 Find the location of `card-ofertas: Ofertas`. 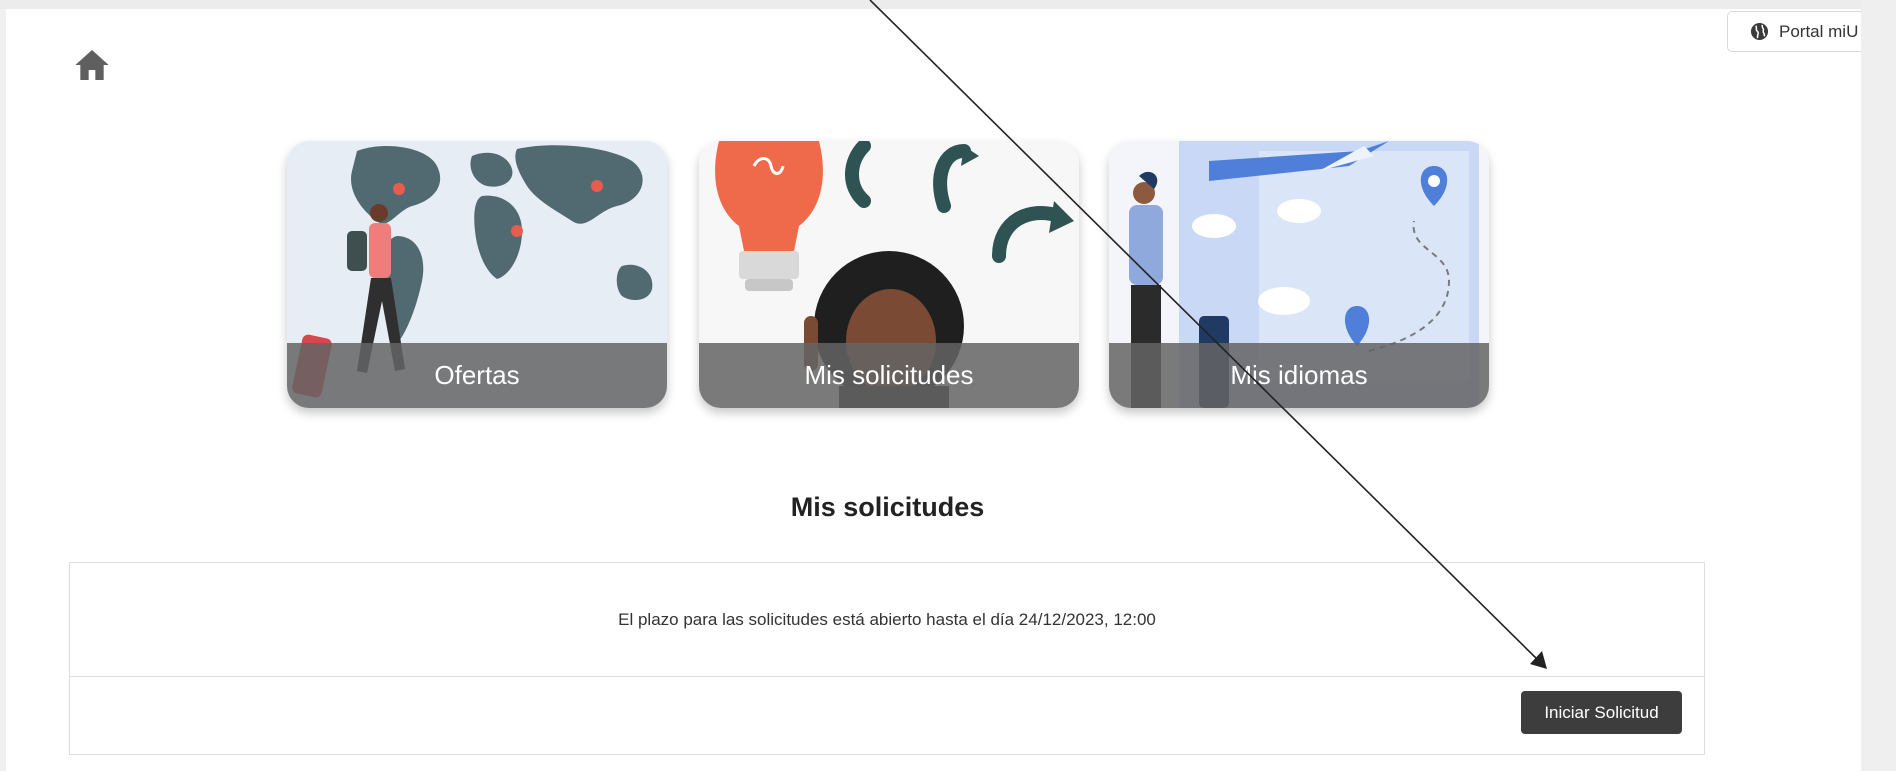

card-ofertas: Ofertas is located at coordinates (477, 274).